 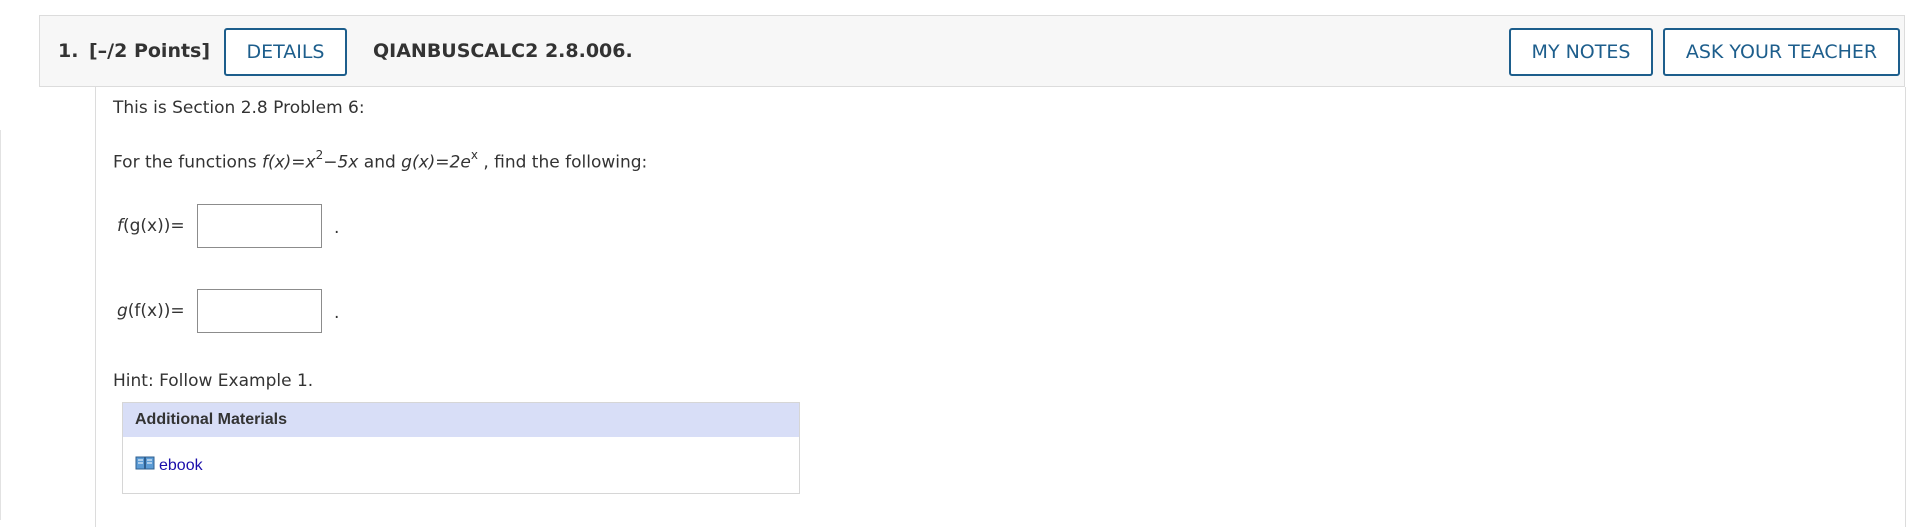 I want to click on question-number: 1., so click(x=68, y=51).